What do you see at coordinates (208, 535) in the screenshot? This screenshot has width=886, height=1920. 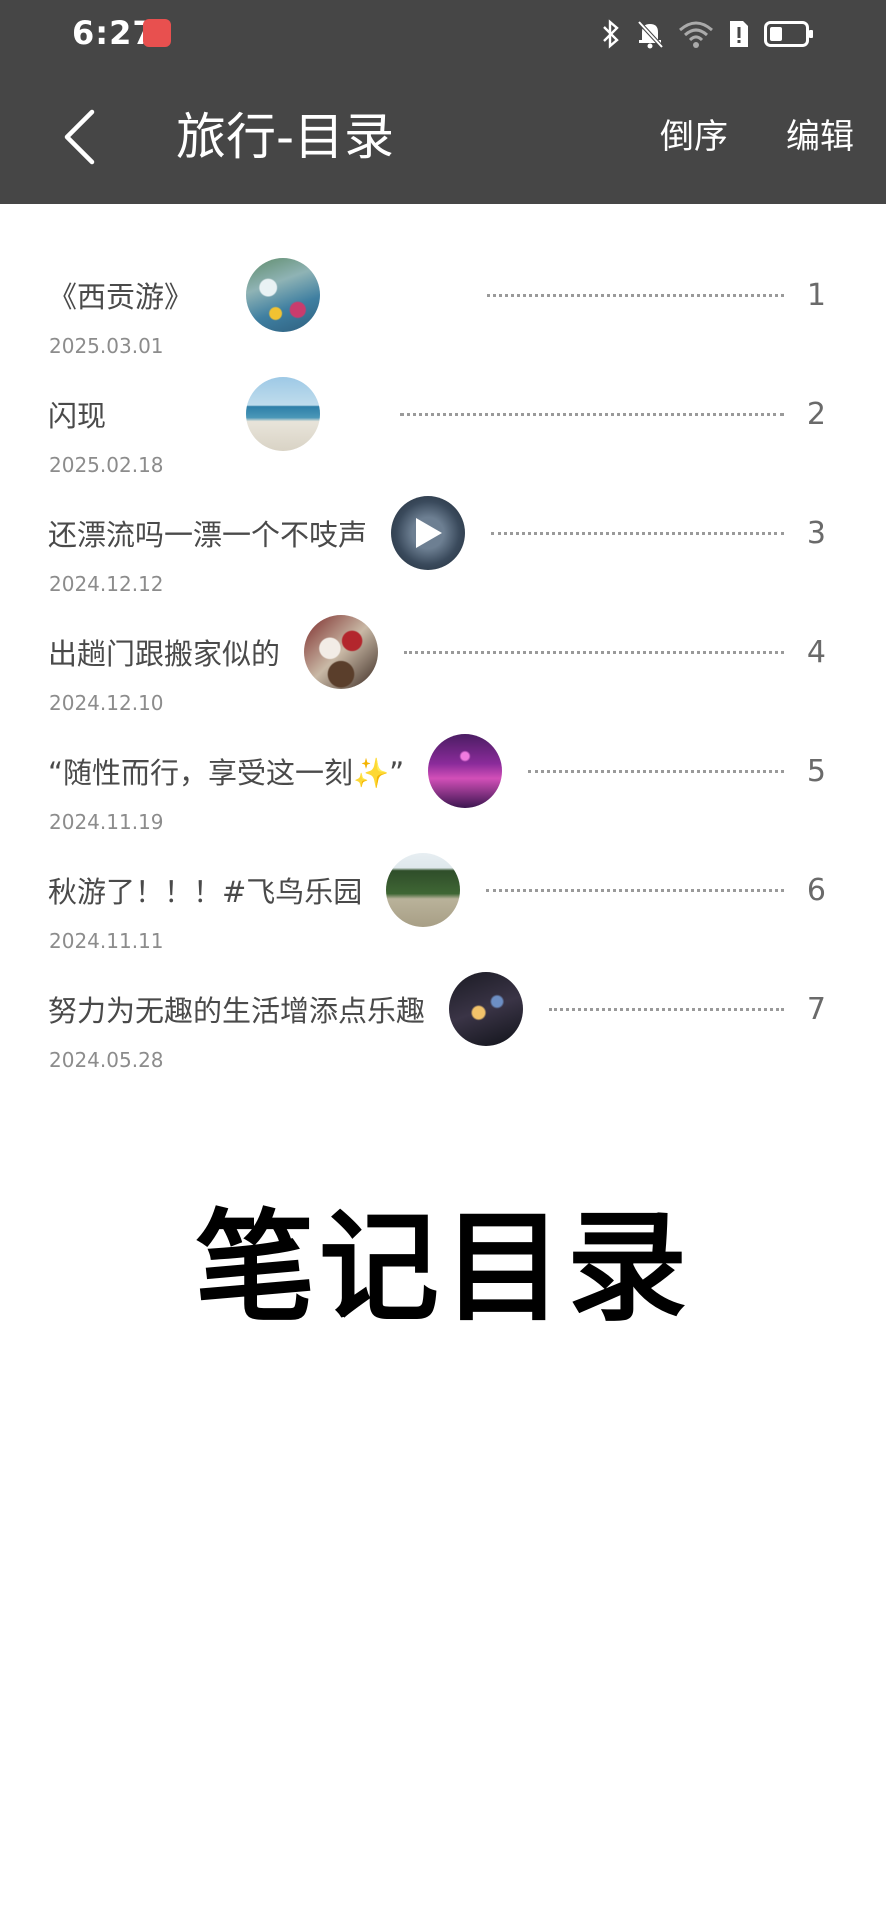 I see `toc-item-title: 还漂流吗一漂一个不吱声` at bounding box center [208, 535].